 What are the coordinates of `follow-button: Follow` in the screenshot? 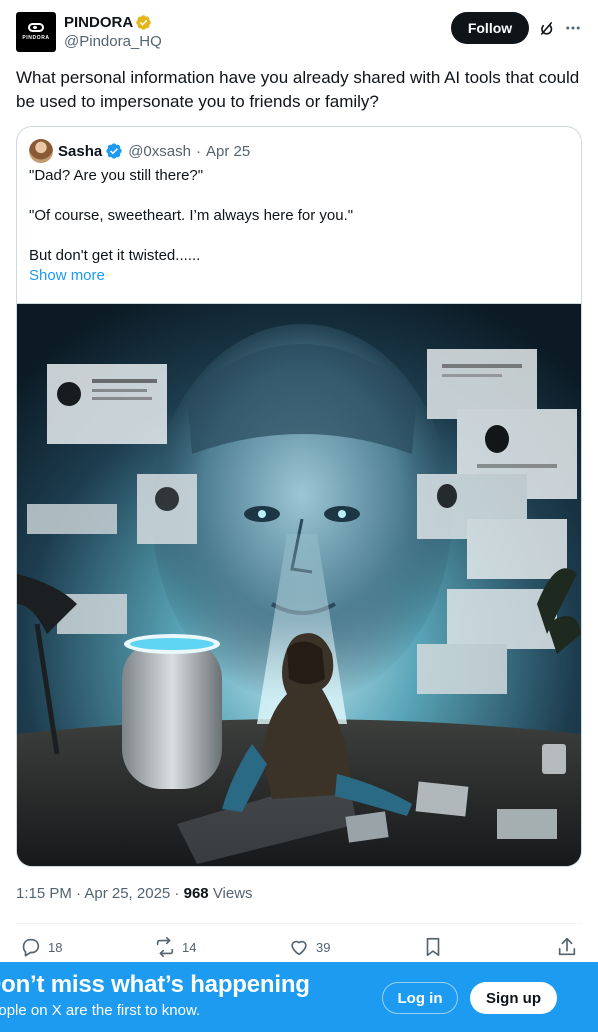 It's located at (490, 28).